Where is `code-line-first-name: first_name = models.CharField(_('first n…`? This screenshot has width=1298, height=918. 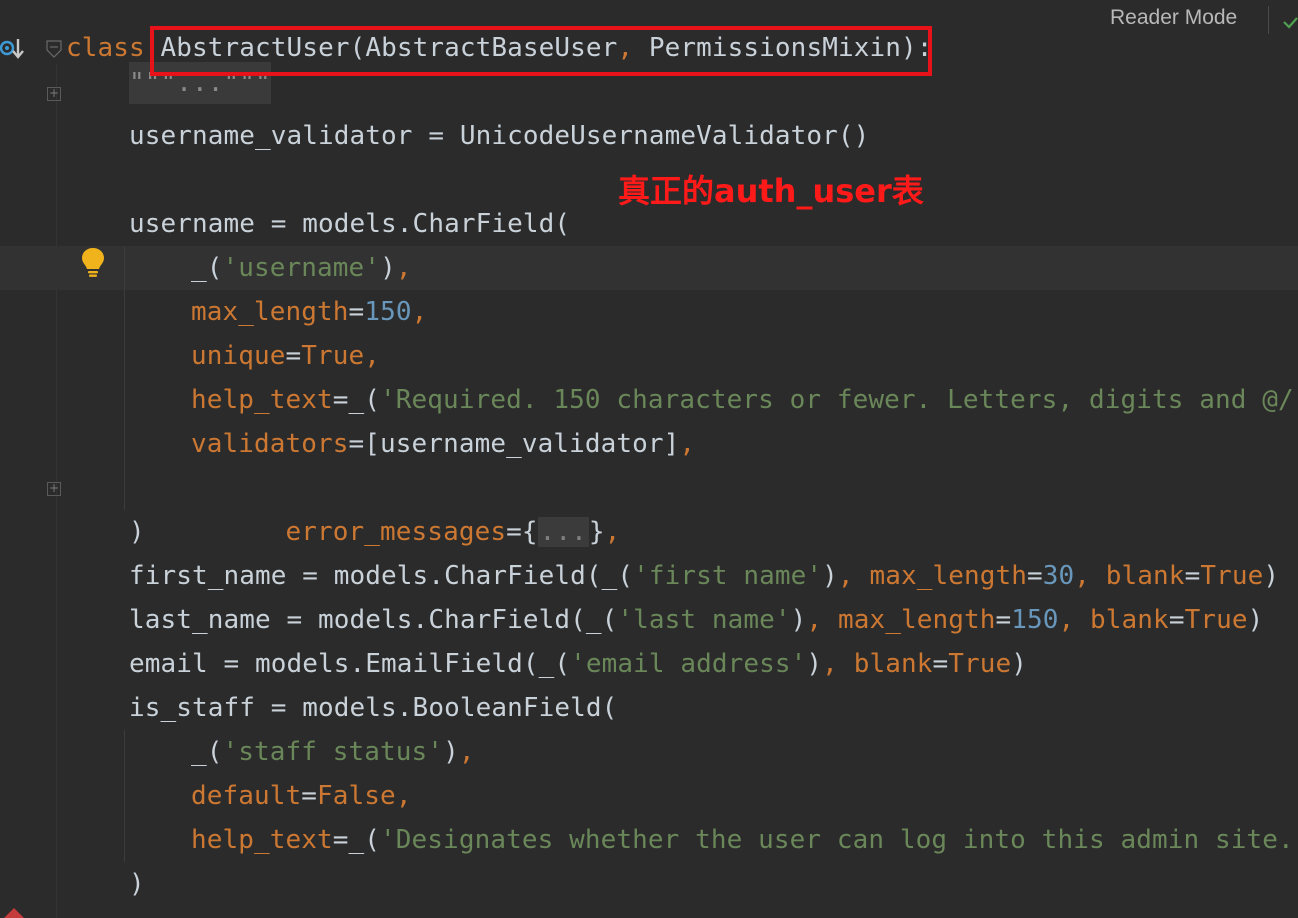 code-line-first-name: first_name = models.CharField(_('first n… is located at coordinates (649, 576).